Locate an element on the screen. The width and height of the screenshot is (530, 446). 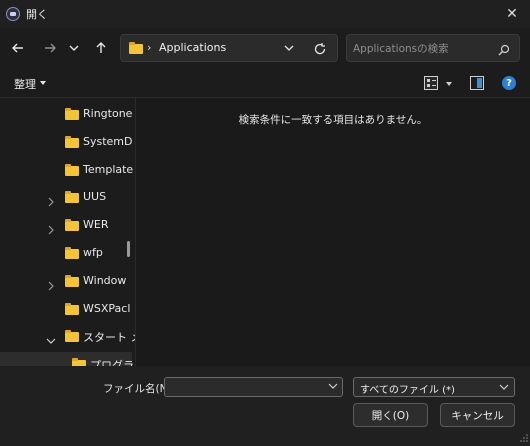
sidebar-item: Window is located at coordinates (66, 281).